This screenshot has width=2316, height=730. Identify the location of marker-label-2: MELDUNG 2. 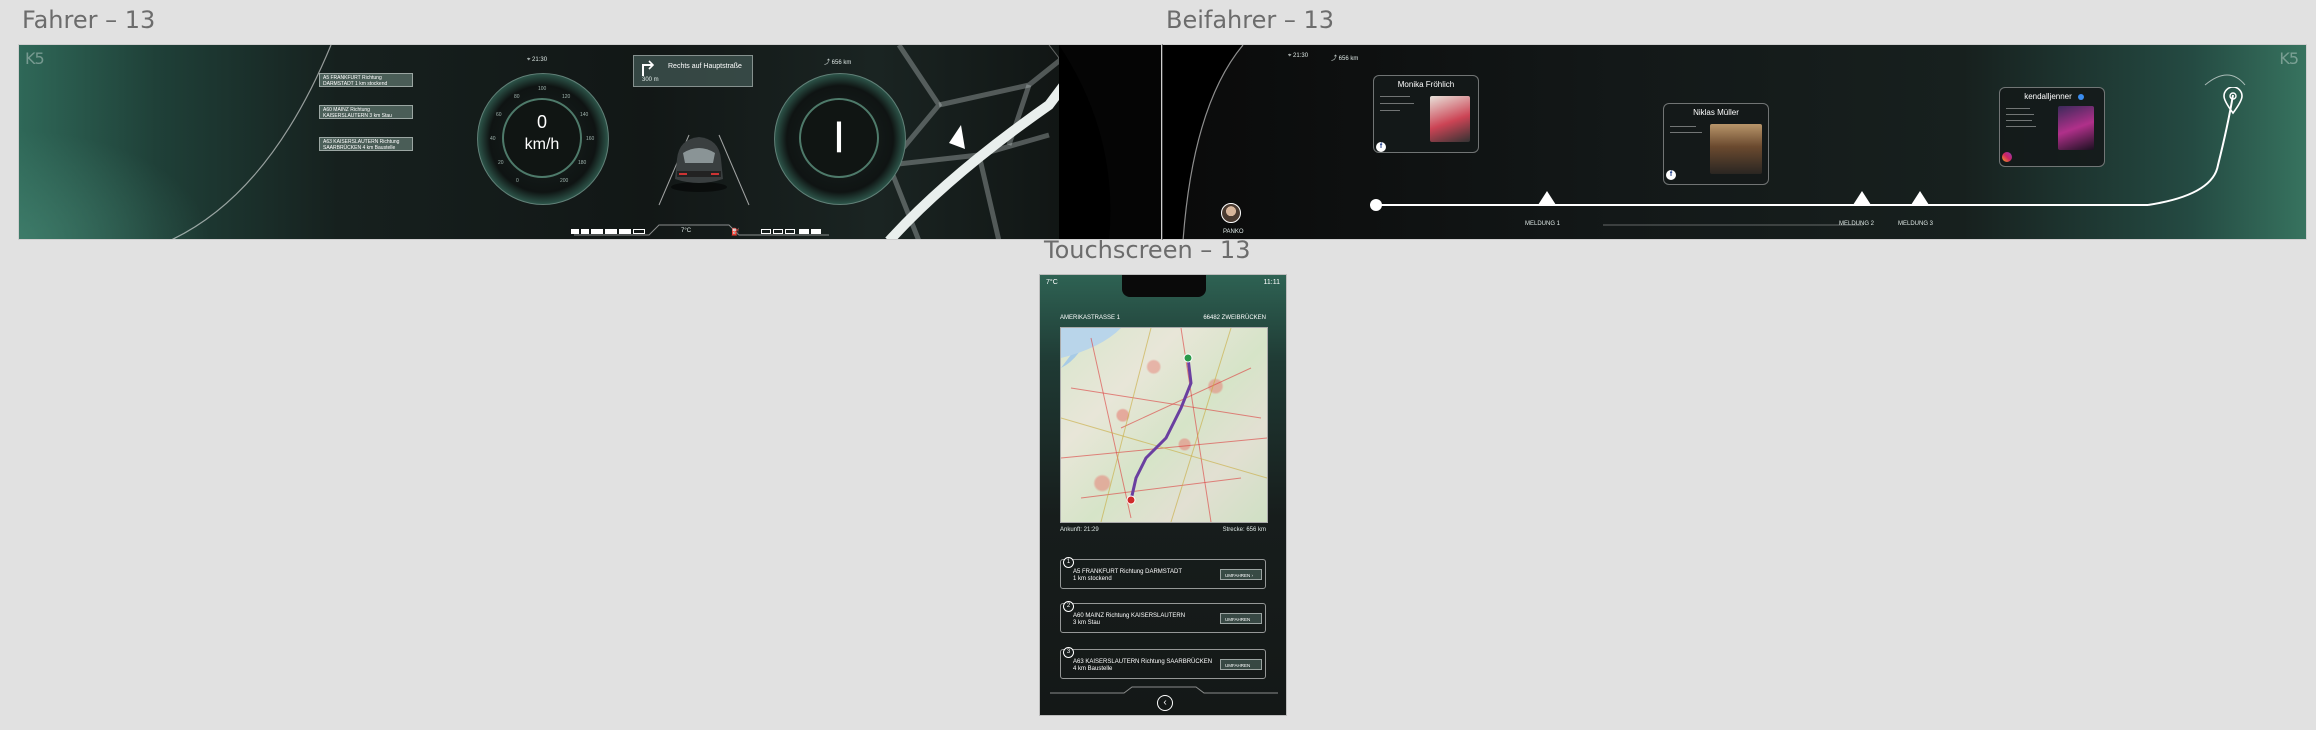
(1857, 224).